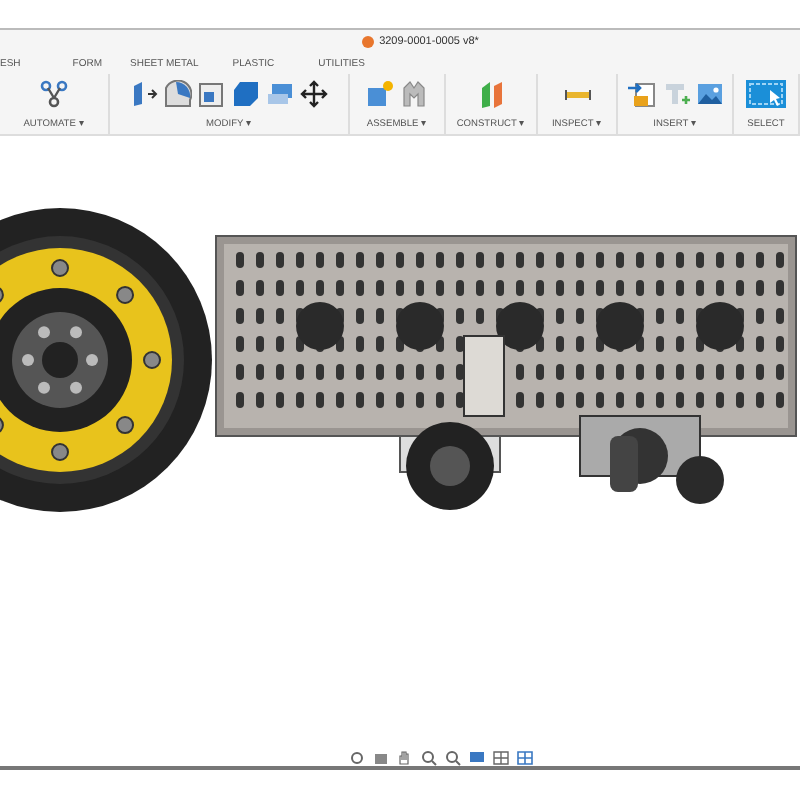  I want to click on grid-icon, so click(500, 758).